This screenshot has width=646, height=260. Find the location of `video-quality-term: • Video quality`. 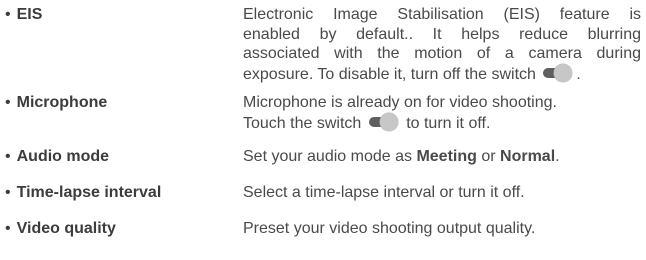

video-quality-term: • Video quality is located at coordinates (60, 229).